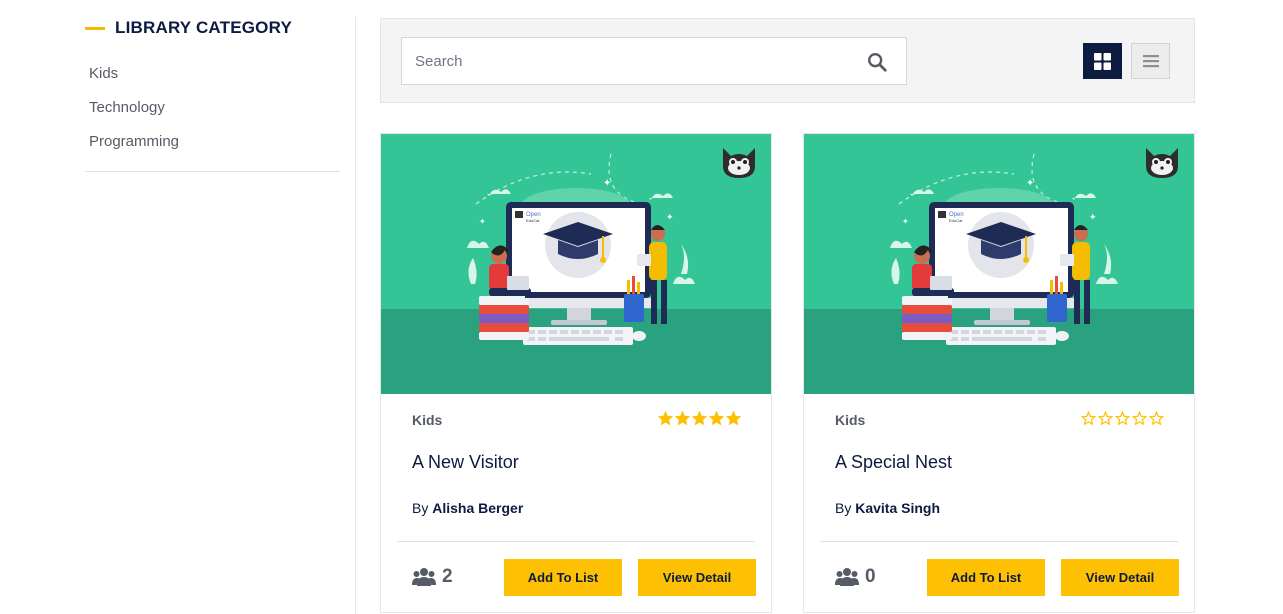 The height and width of the screenshot is (614, 1283). I want to click on sidebar-item-programming: Programming, so click(134, 149).